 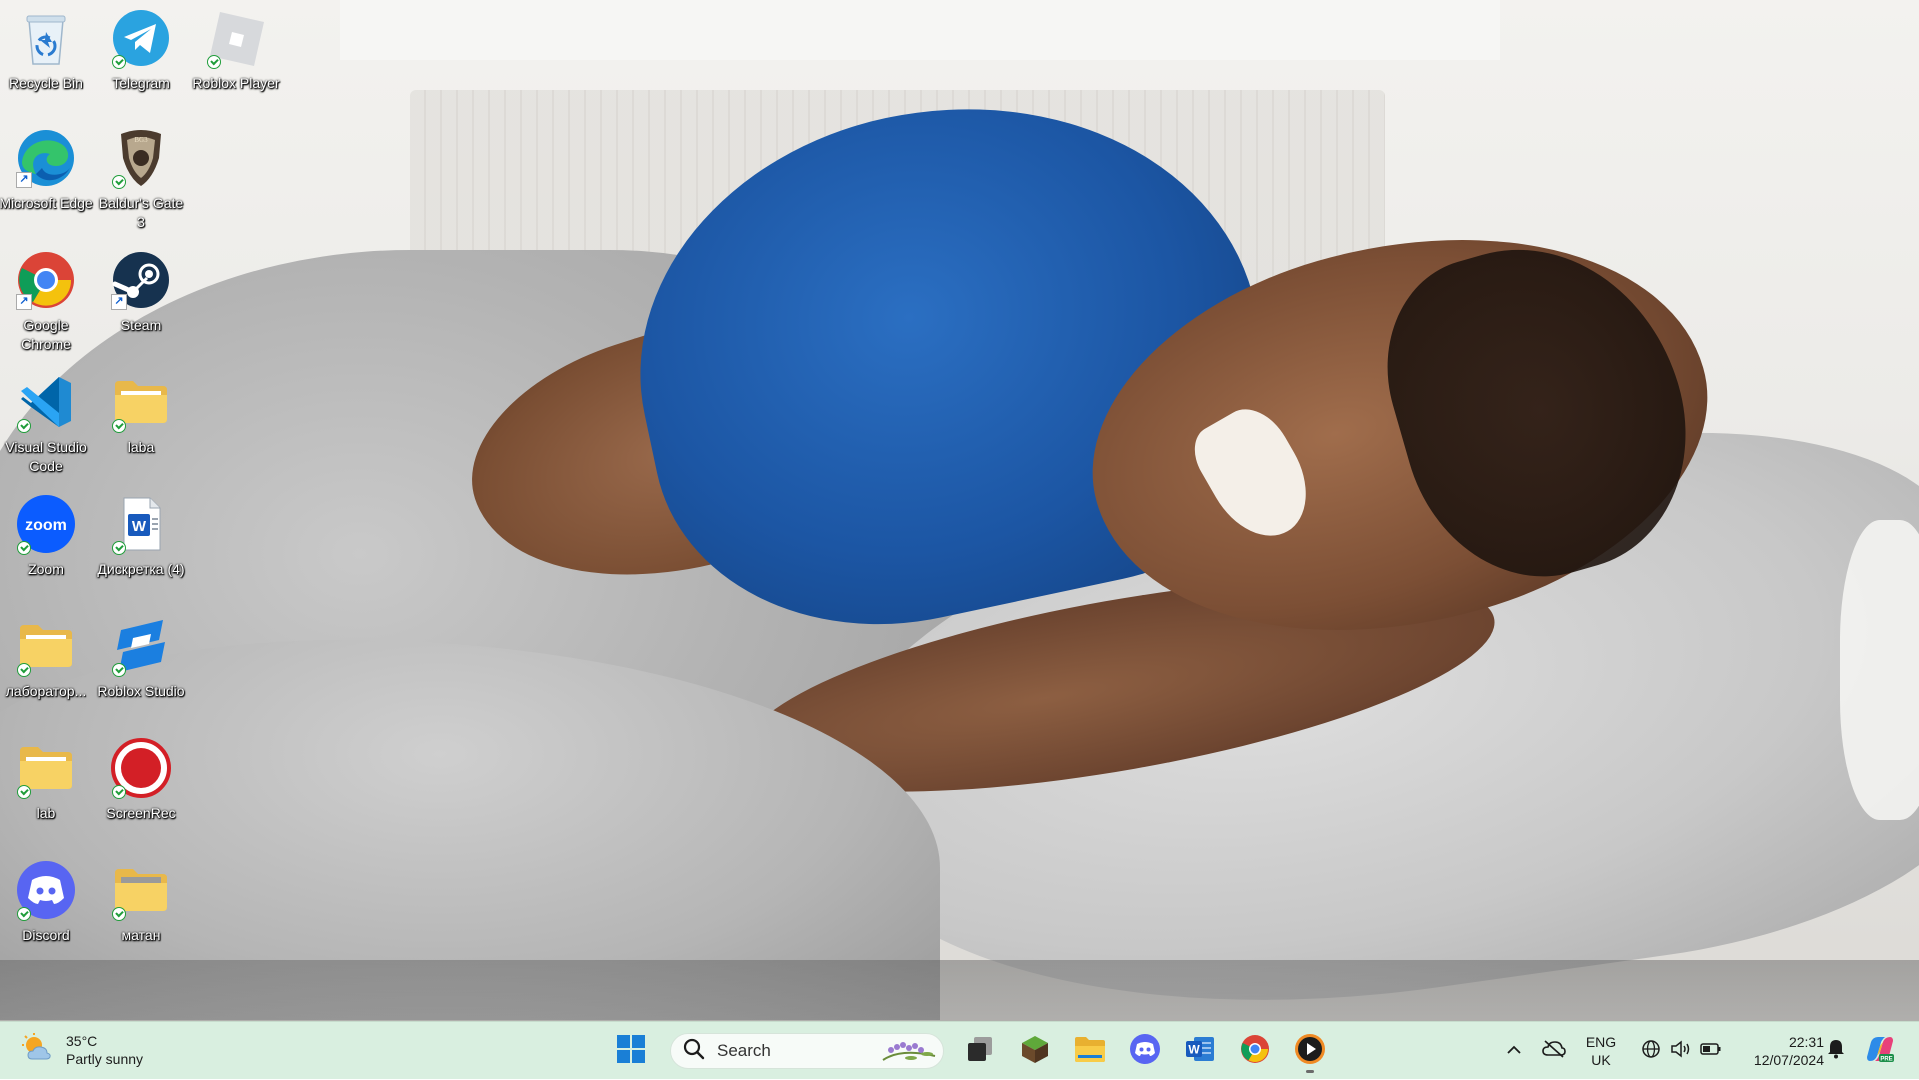 I want to click on desktop-icon-roblox-player: Roblox Player, so click(x=236, y=49).